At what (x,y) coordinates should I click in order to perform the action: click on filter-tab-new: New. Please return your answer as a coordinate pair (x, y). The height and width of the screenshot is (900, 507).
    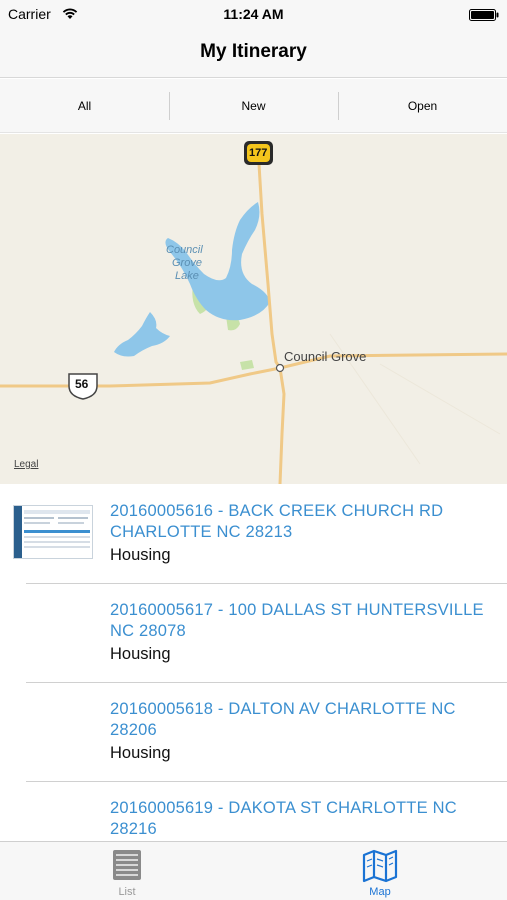
    Looking at the image, I should click on (253, 105).